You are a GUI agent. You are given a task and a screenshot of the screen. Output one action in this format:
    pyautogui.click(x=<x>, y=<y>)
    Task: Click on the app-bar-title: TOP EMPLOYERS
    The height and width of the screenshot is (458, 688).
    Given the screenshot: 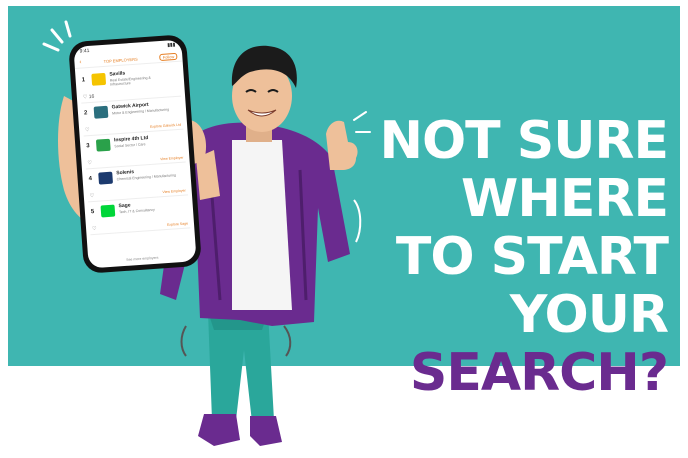 What is the action you would take?
    pyautogui.click(x=120, y=60)
    